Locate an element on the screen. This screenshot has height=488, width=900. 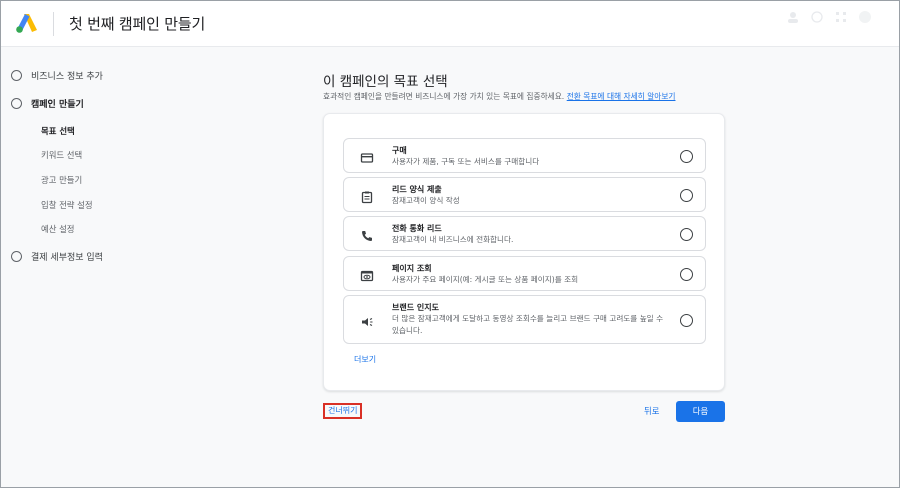
goal-option-lead-form: 리드 양식 제출 잠재고객이 양식 작성 is located at coordinates (524, 194).